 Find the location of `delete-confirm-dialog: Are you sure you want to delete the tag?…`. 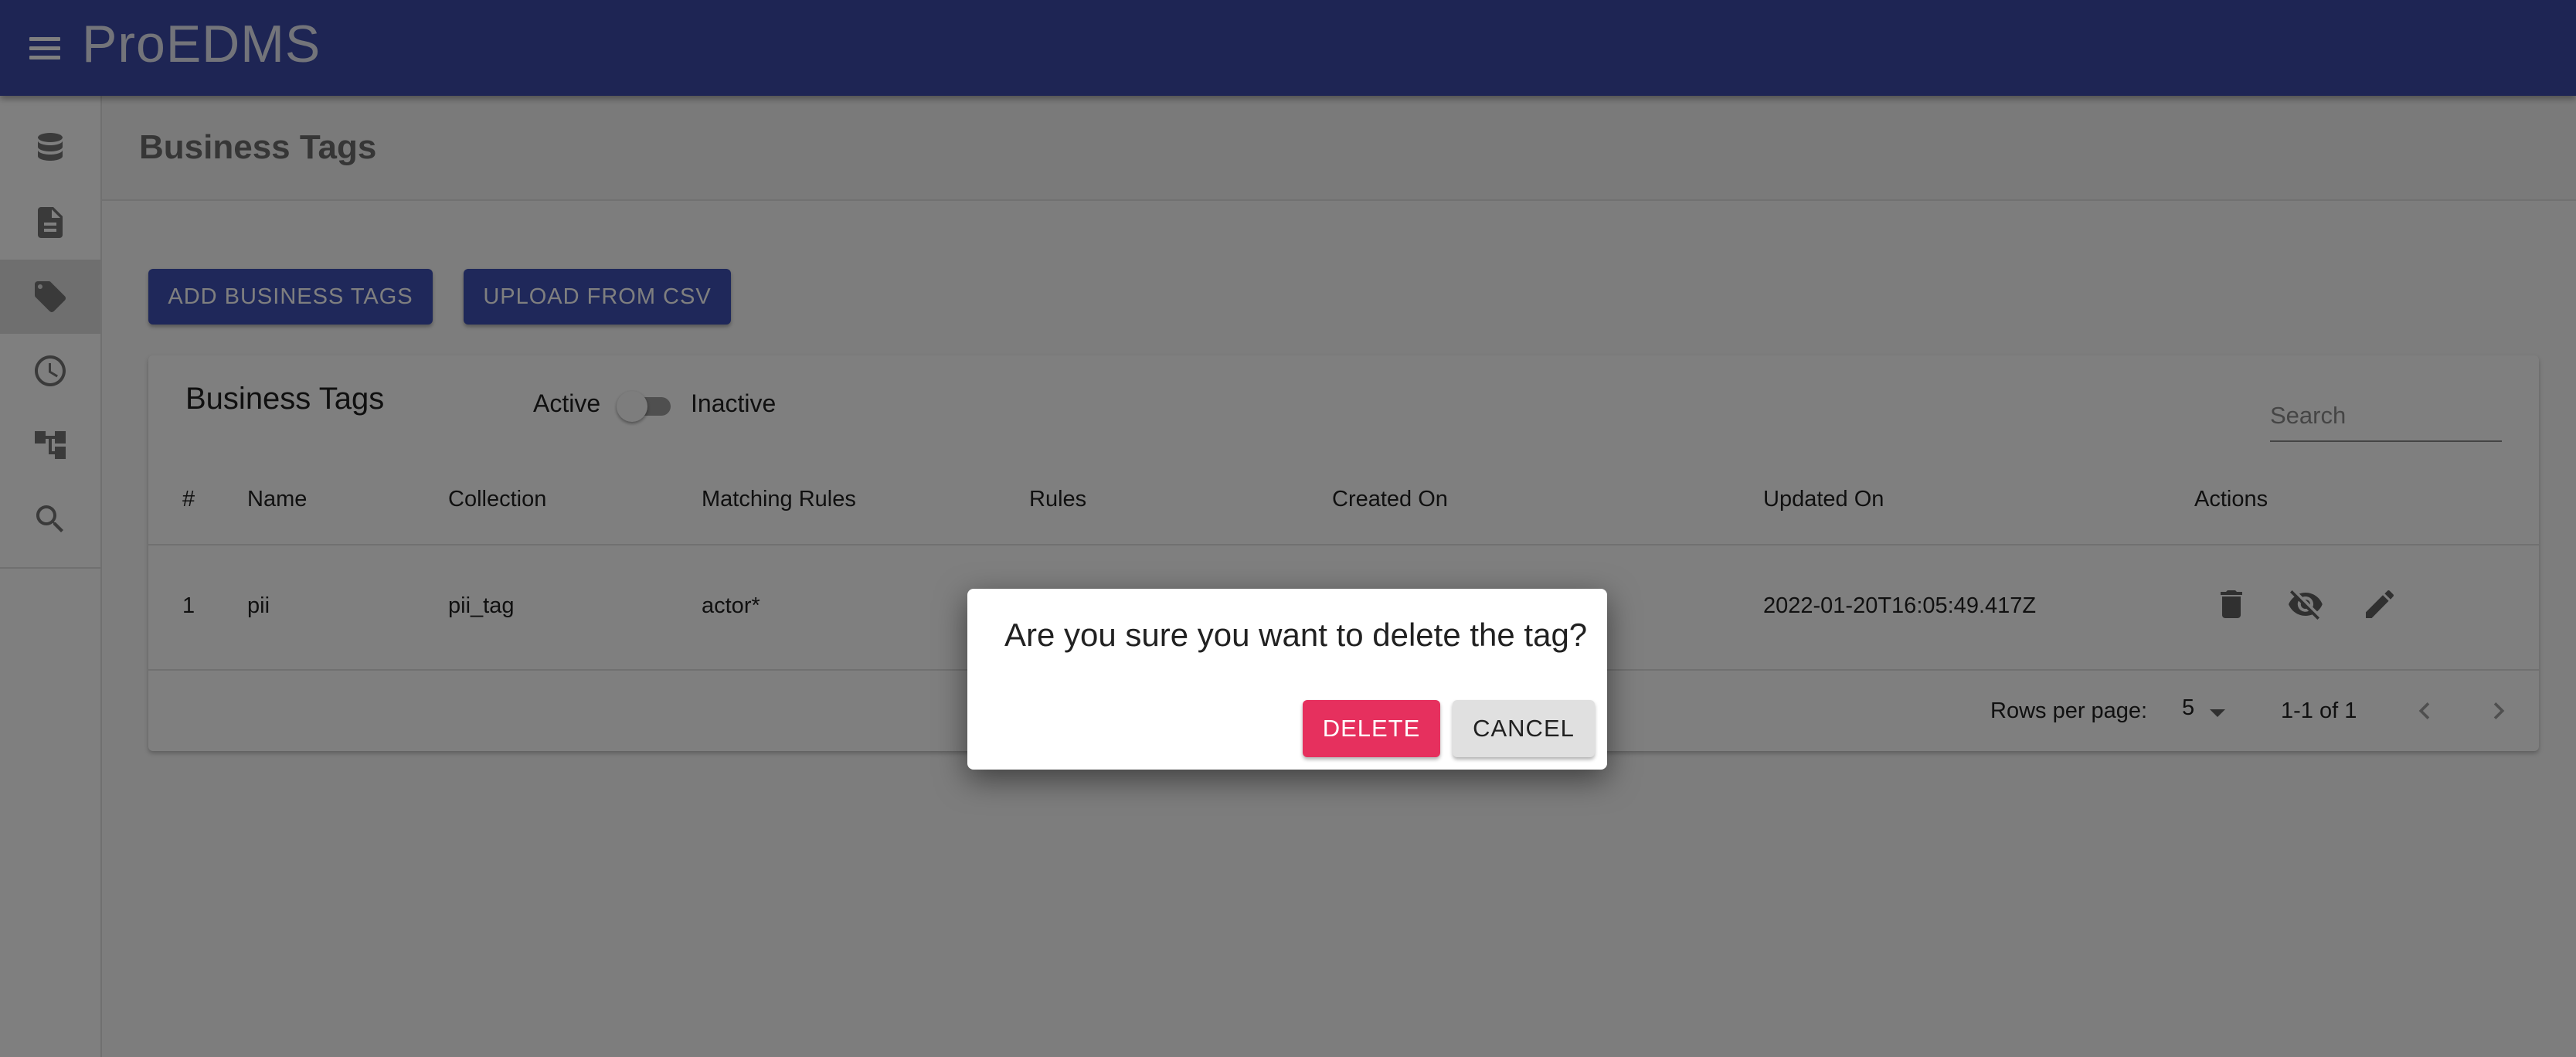

delete-confirm-dialog: Are you sure you want to delete the tag?… is located at coordinates (1287, 679).